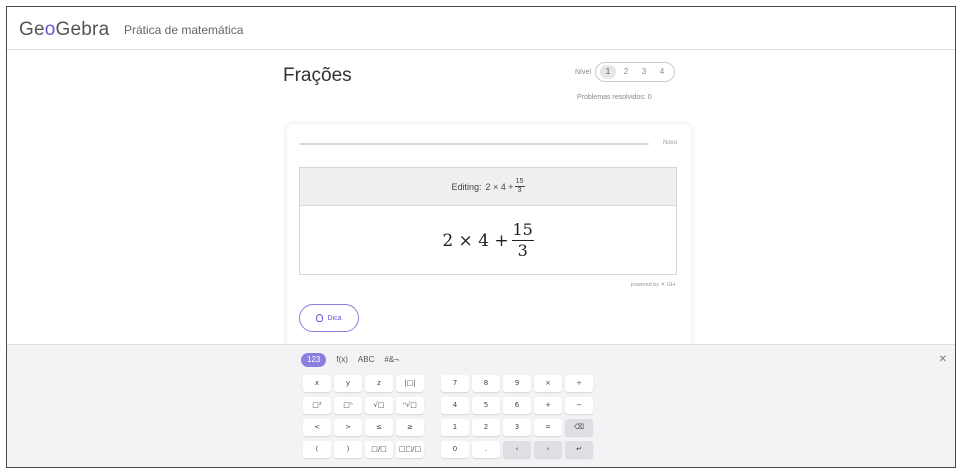 The width and height of the screenshot is (962, 471). Describe the element at coordinates (348, 427) in the screenshot. I see `key-greater-than: >` at that location.